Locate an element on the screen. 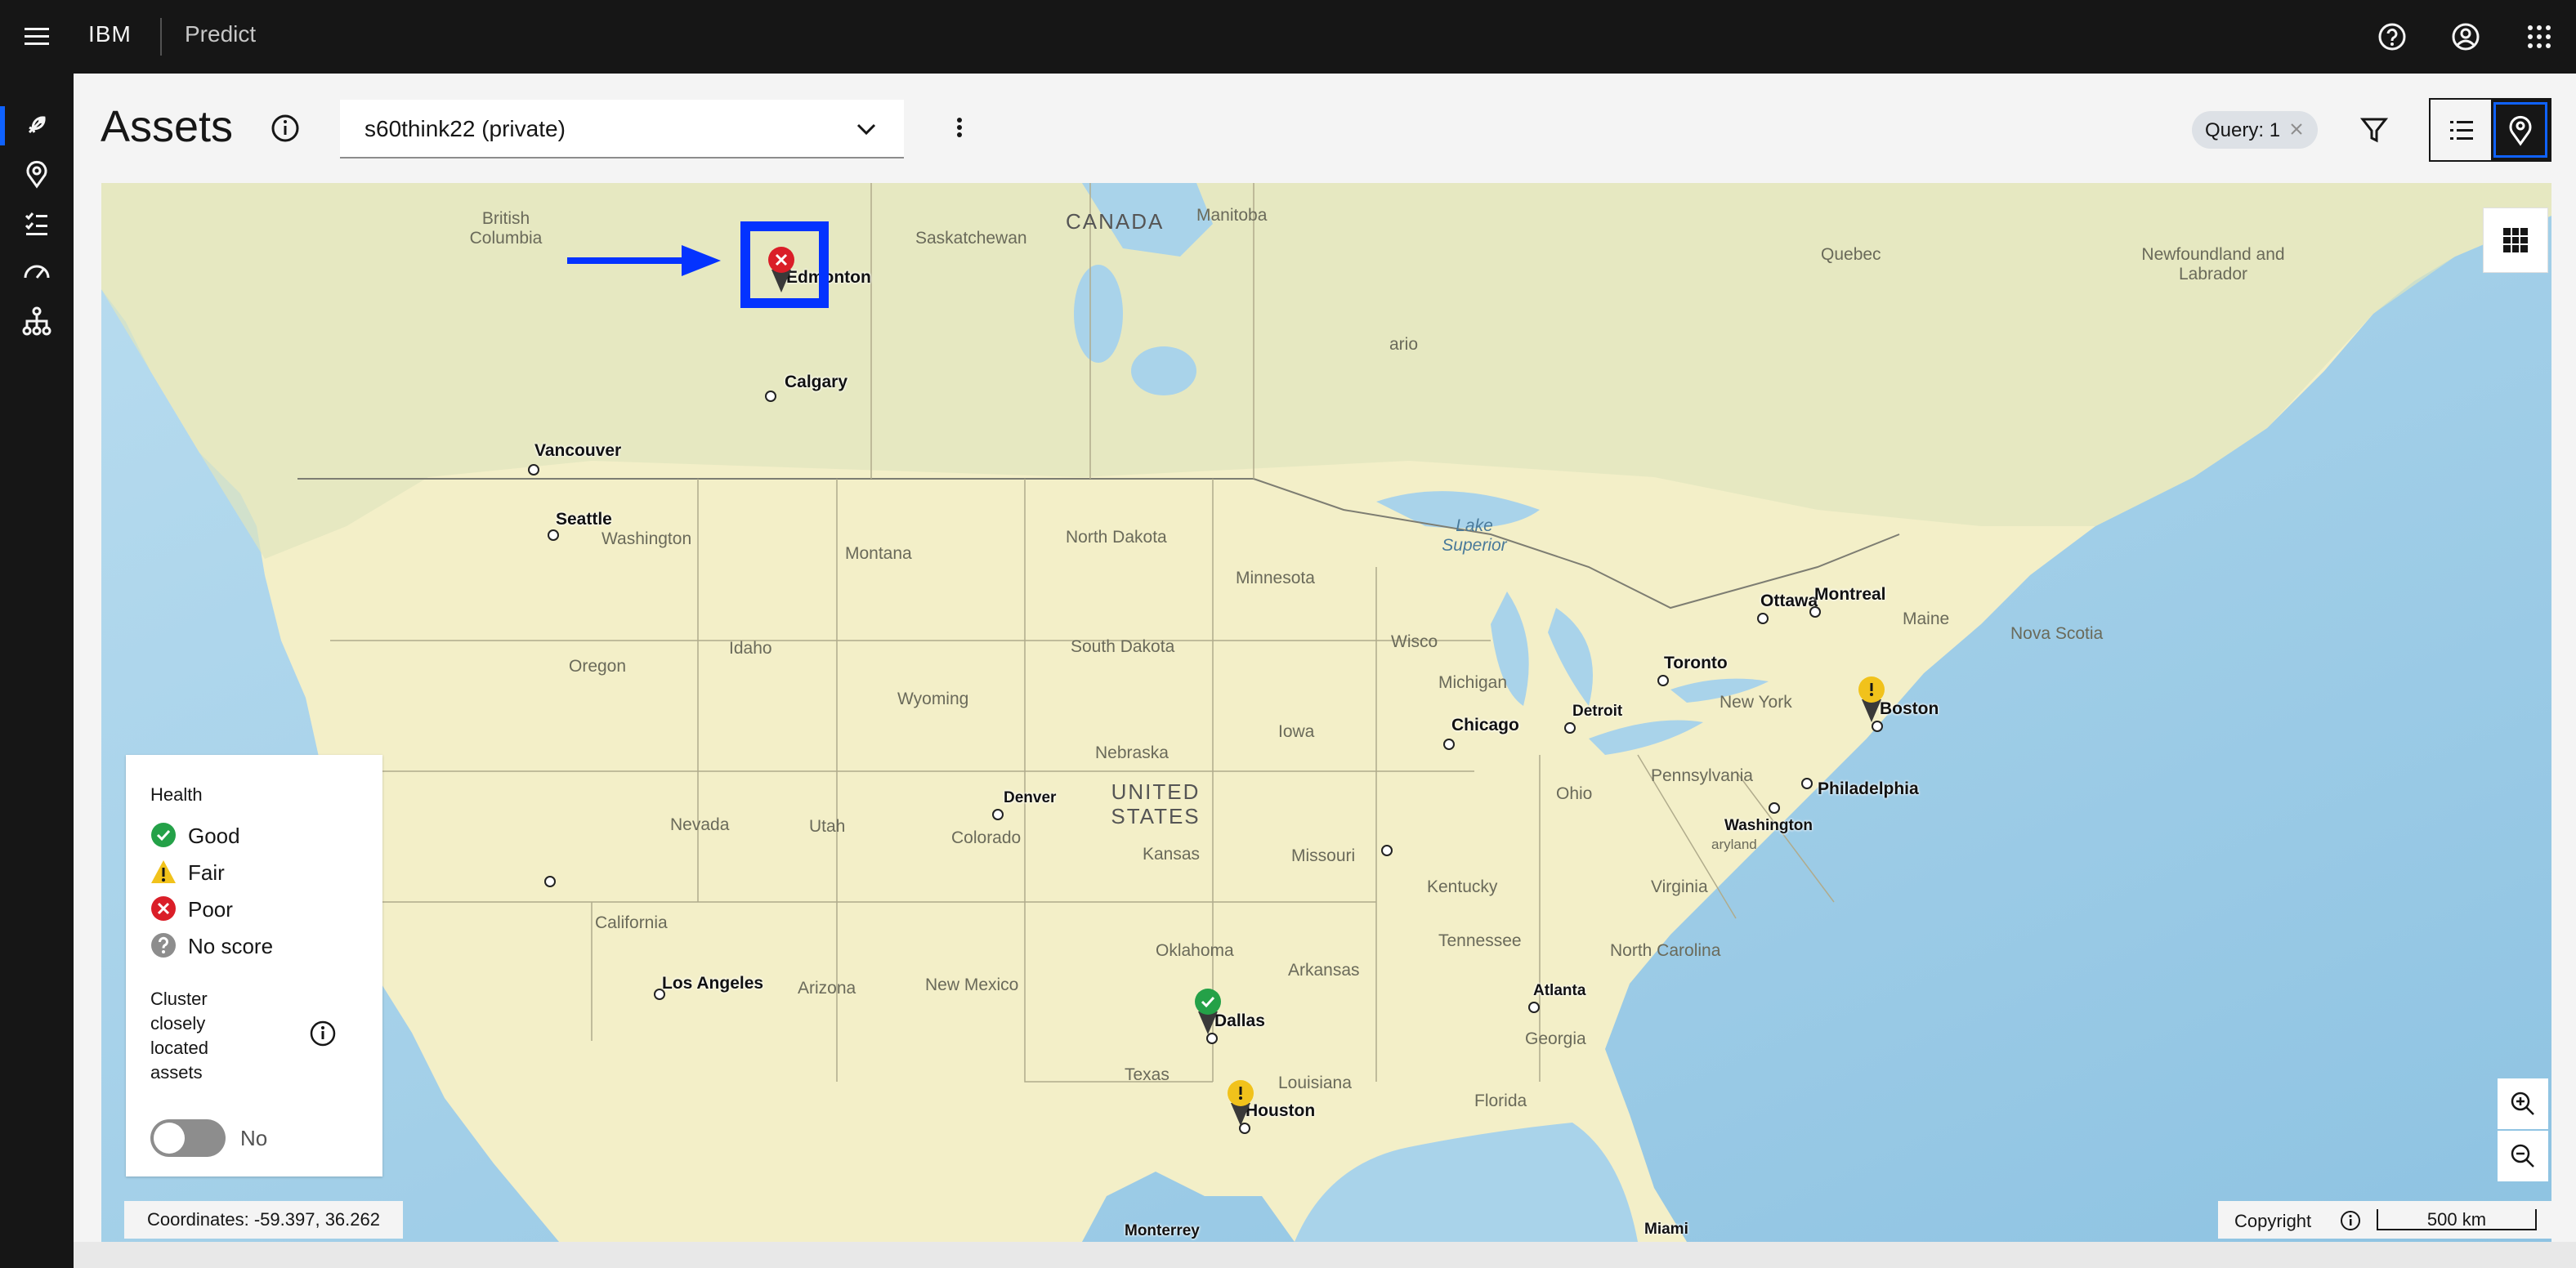 The image size is (2576, 1268). dashboard-icon is located at coordinates (37, 272).